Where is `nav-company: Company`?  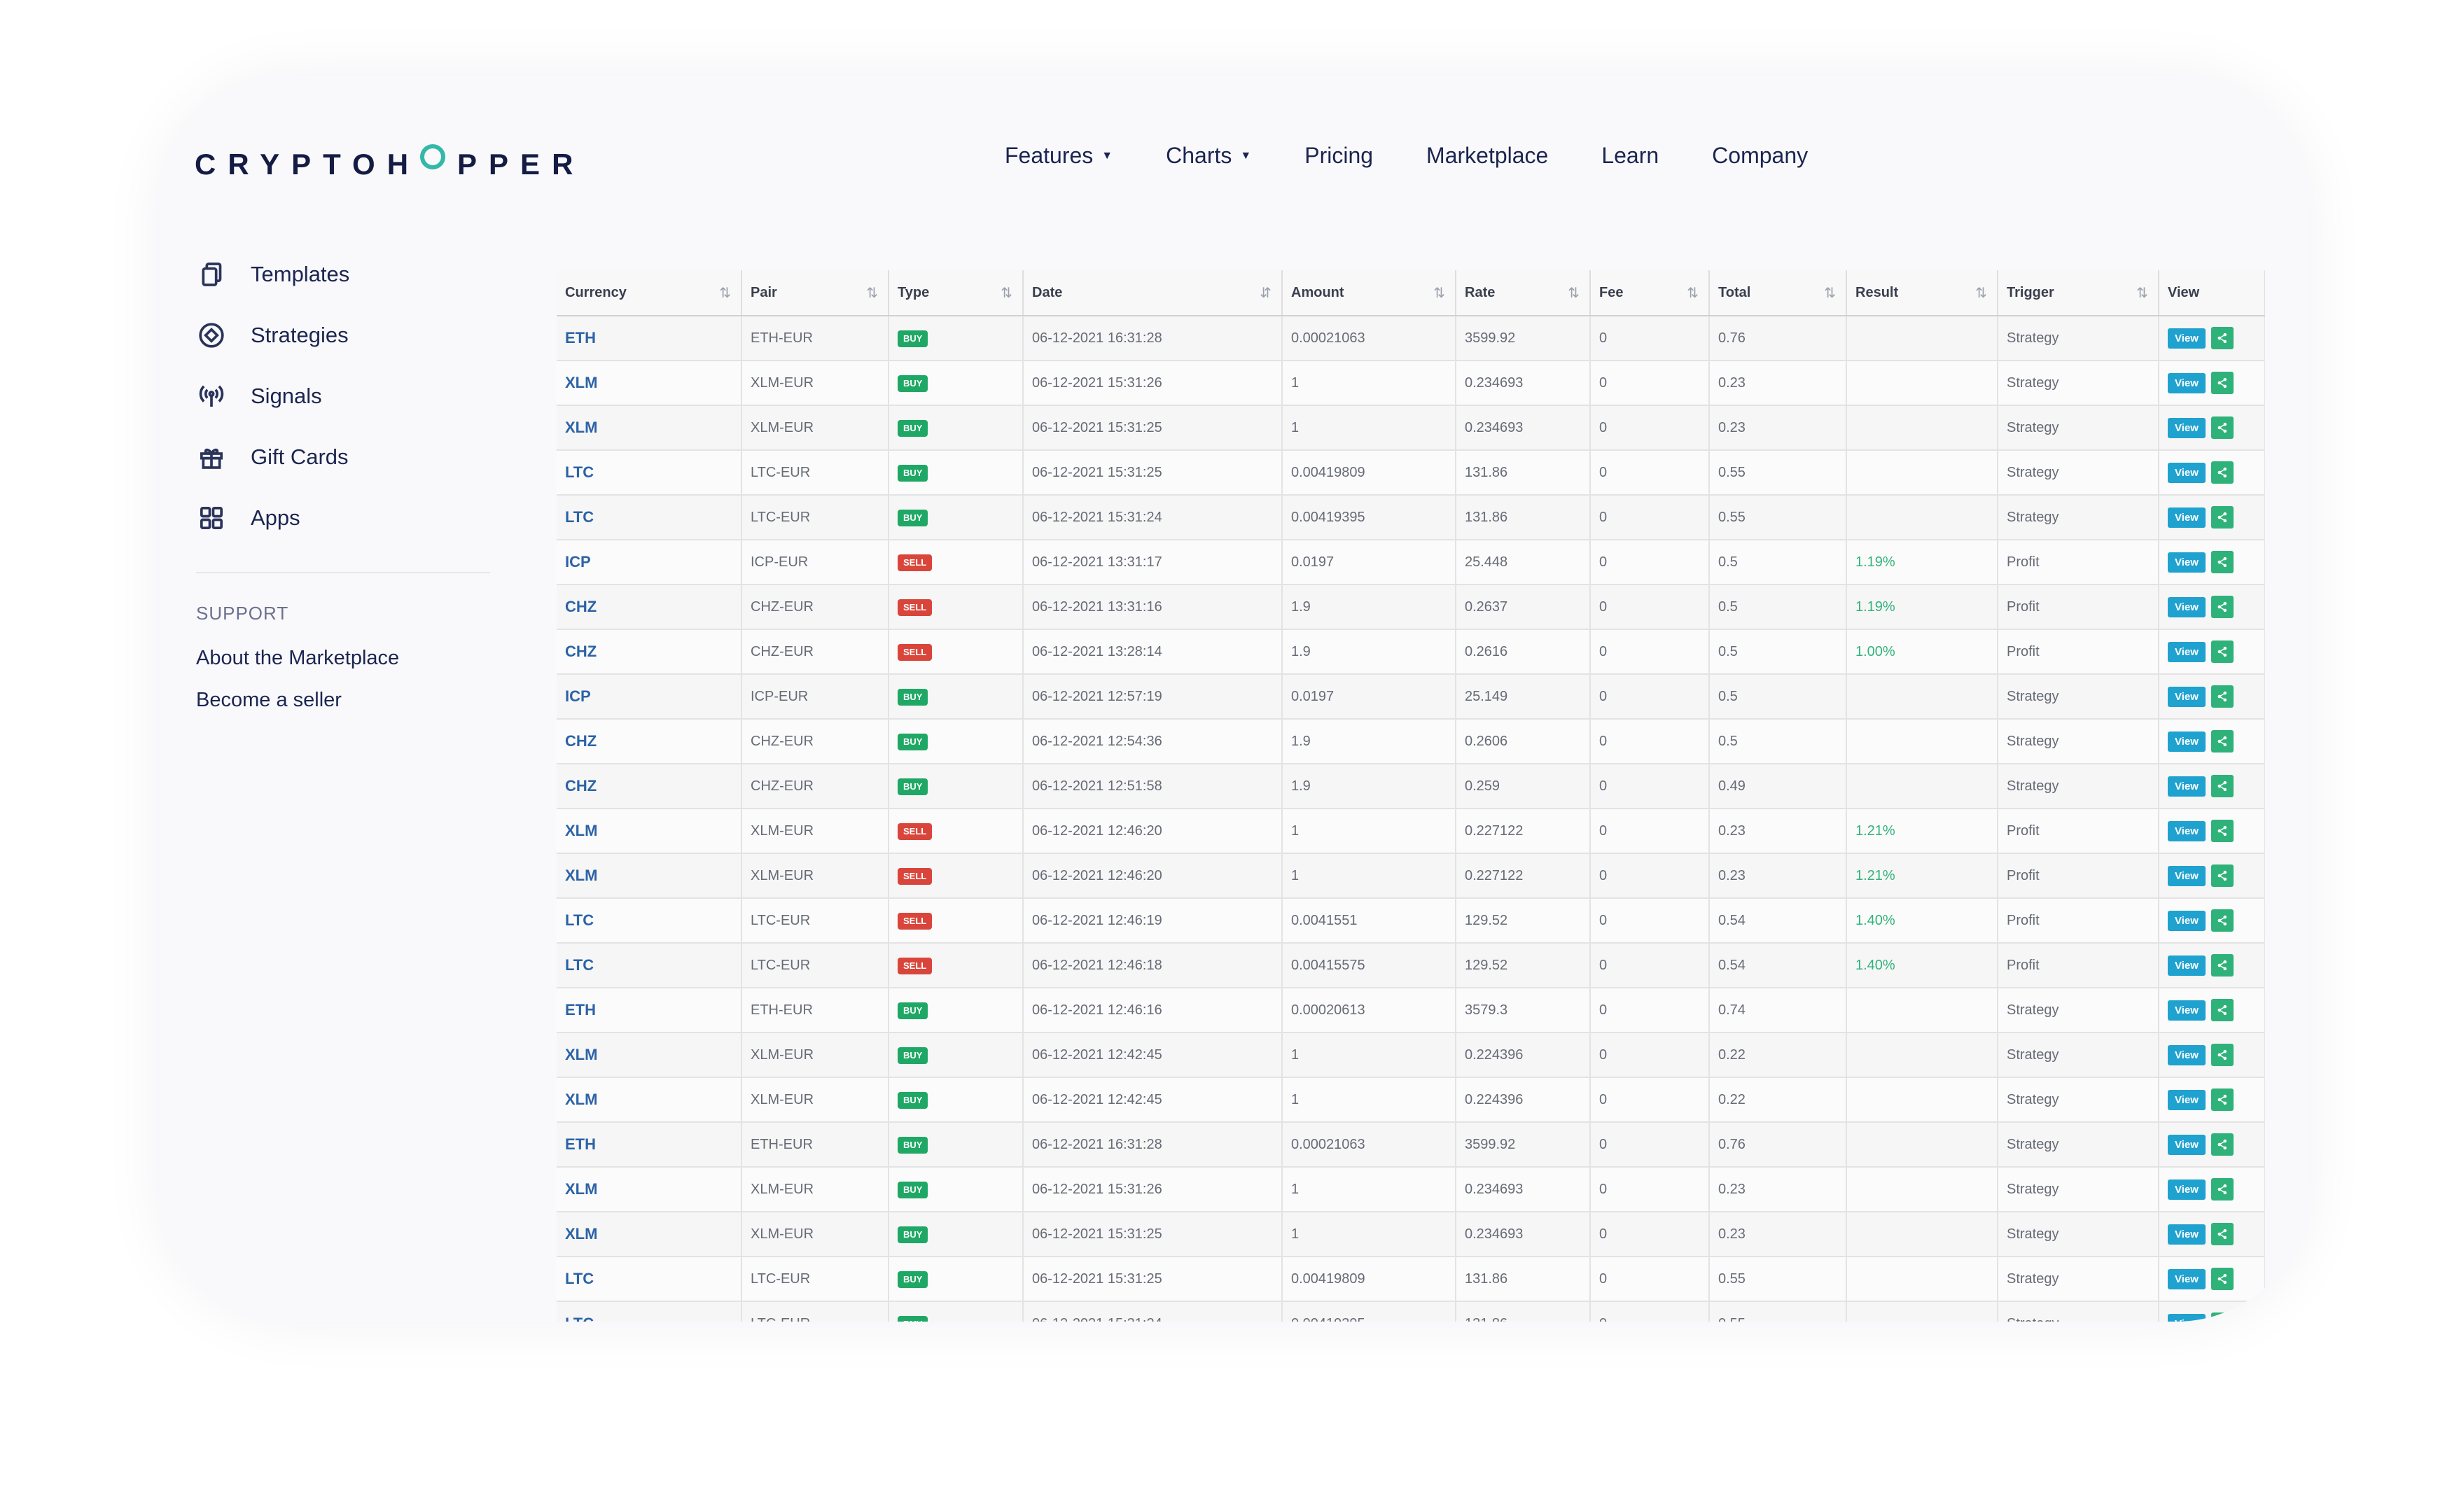 nav-company: Company is located at coordinates (1760, 156).